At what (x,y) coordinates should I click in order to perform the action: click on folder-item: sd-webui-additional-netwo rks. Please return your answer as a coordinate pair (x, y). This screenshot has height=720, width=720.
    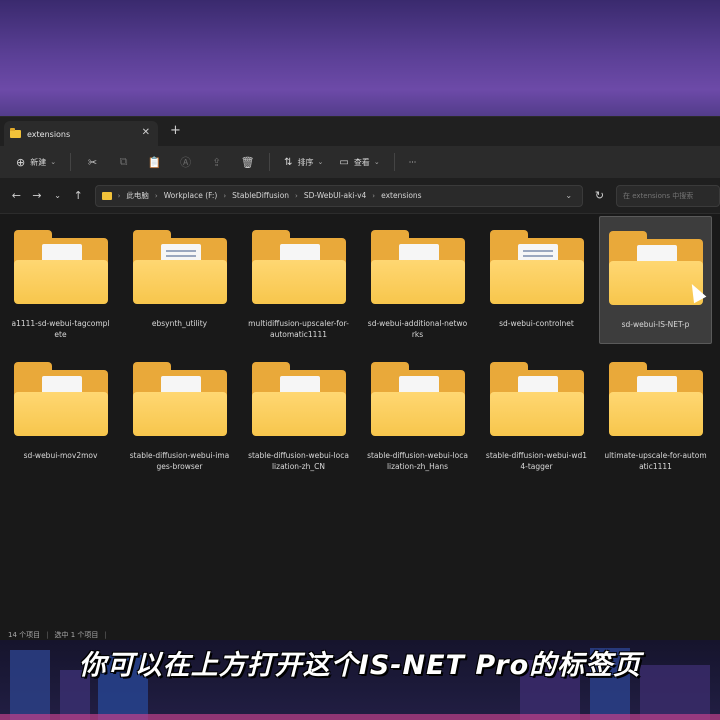
    Looking at the image, I should click on (417, 280).